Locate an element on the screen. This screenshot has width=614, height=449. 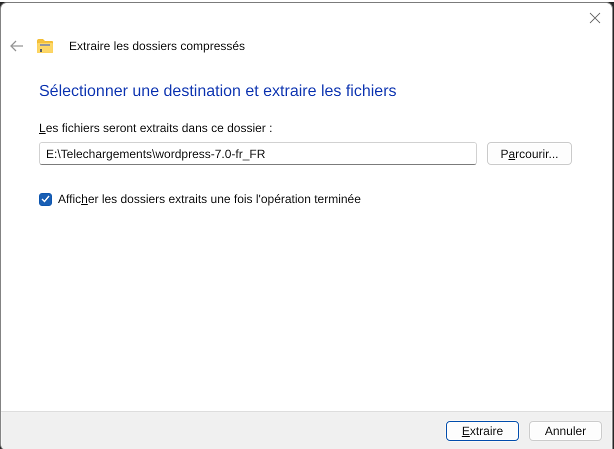
destination-field: E:\Telechargements\wordpress-7.0-fr_FR is located at coordinates (258, 153).